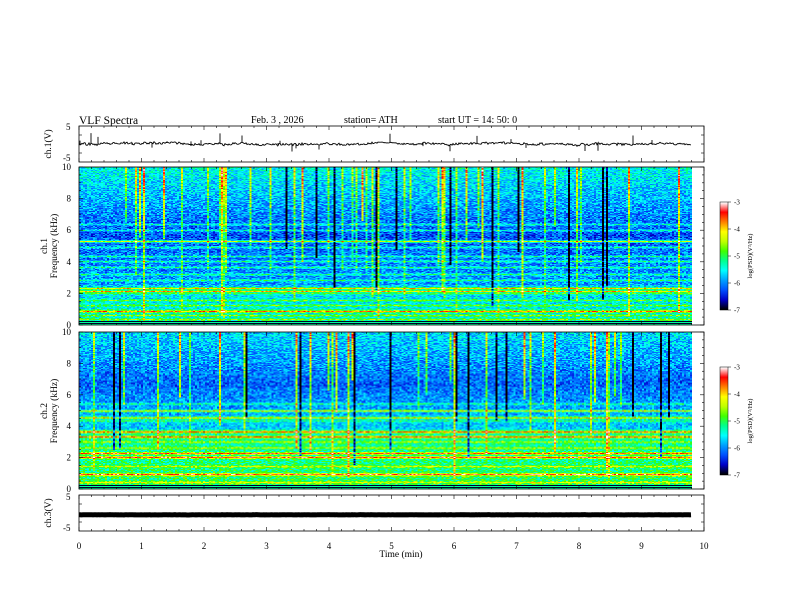  What do you see at coordinates (69, 426) in the screenshot?
I see `ch2-ytick-4: 4` at bounding box center [69, 426].